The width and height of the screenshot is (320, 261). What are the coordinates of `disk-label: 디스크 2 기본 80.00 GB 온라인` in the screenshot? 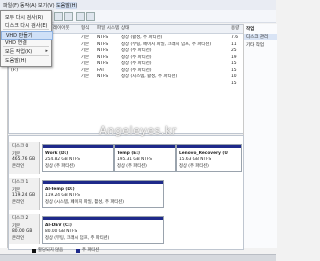 It's located at (24, 229).